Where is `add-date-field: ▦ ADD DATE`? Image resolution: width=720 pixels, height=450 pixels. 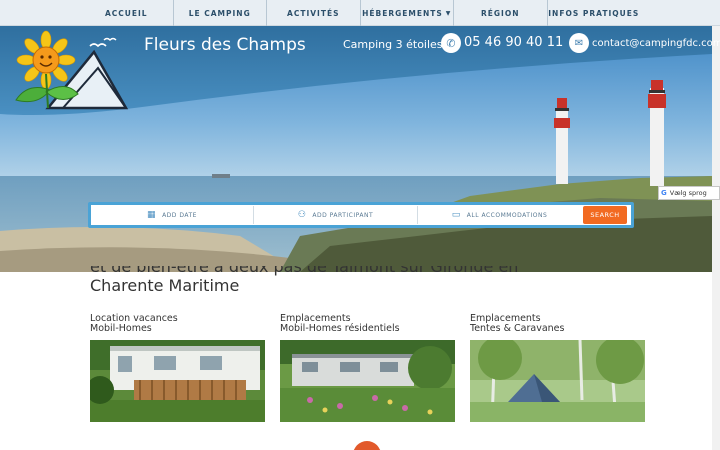
add-date-field: ▦ ADD DATE is located at coordinates (172, 215).